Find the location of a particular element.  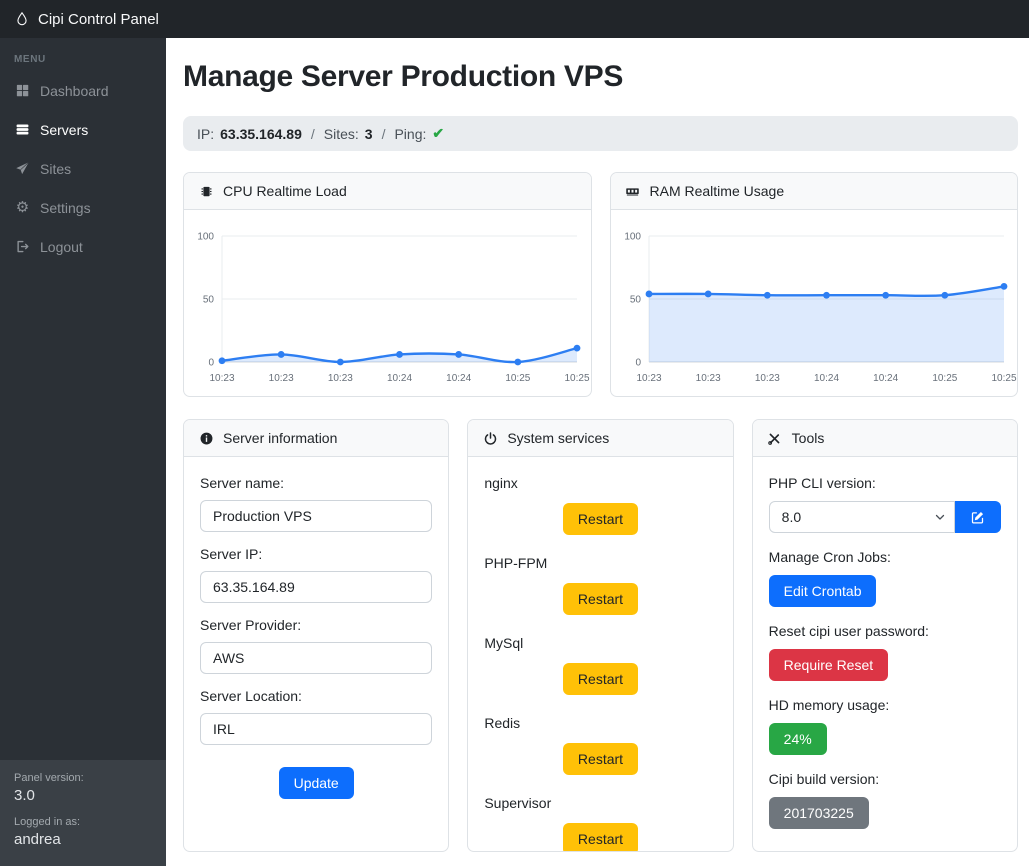

droplet-icon is located at coordinates (22, 19).